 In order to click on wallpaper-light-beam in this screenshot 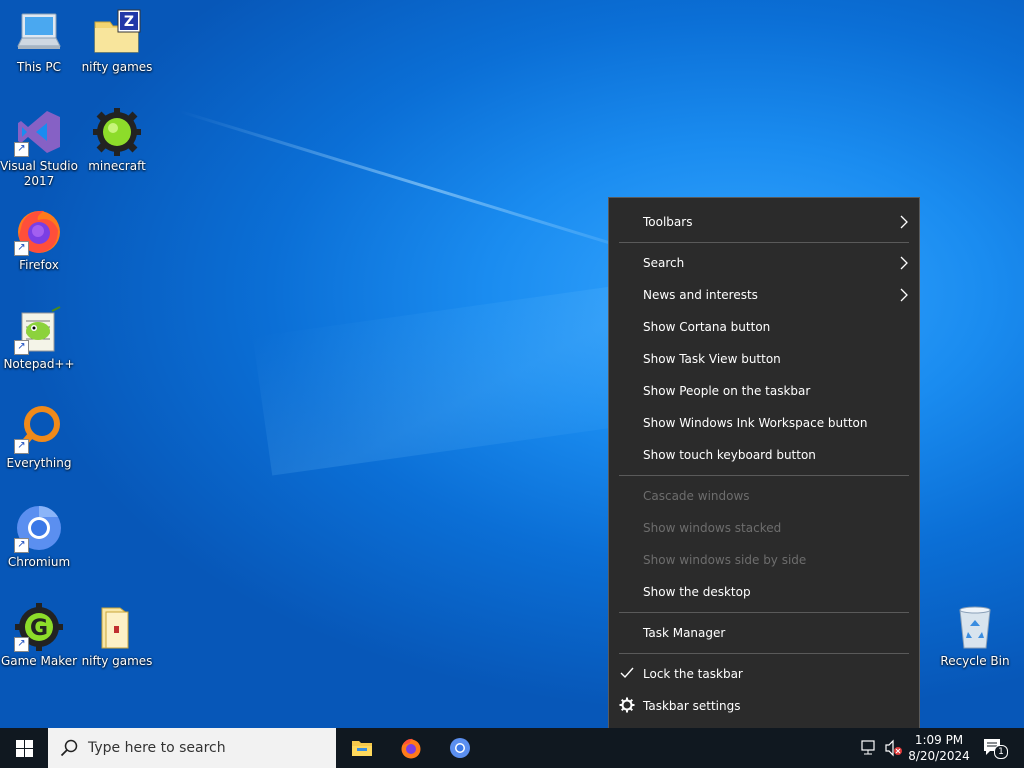, I will do `click(428, 187)`.